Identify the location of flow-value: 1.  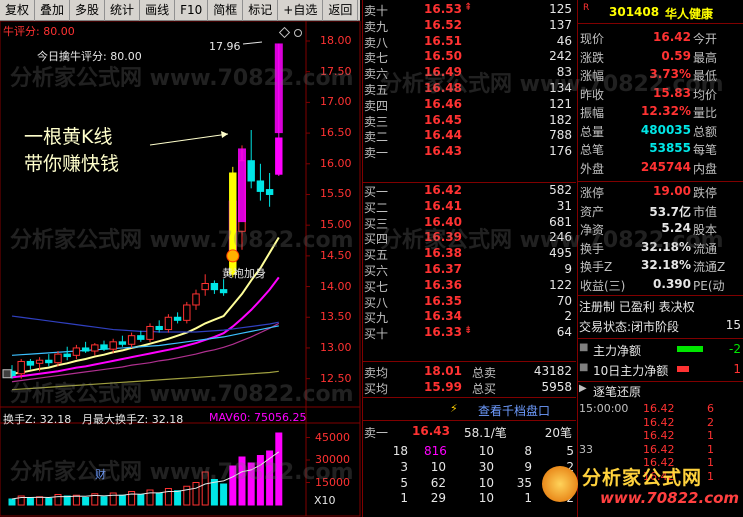
(737, 369).